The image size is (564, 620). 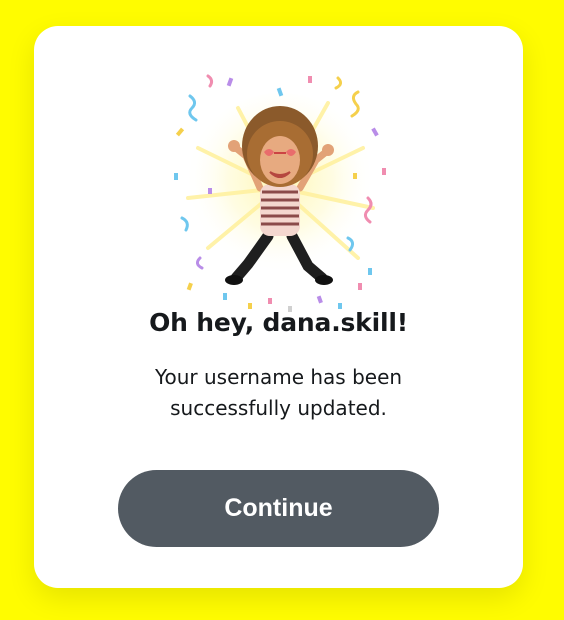 What do you see at coordinates (278, 322) in the screenshot?
I see `dialog-title: Oh hey, dana.skill!` at bounding box center [278, 322].